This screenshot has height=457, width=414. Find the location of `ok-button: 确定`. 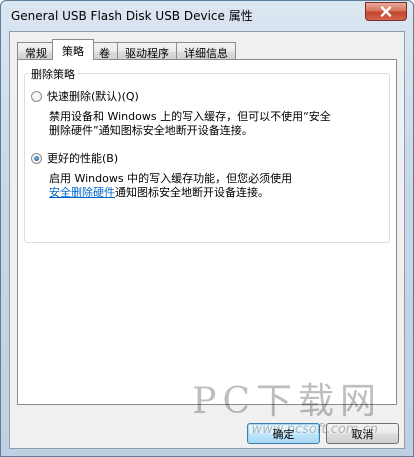

ok-button: 确定 is located at coordinates (283, 433).